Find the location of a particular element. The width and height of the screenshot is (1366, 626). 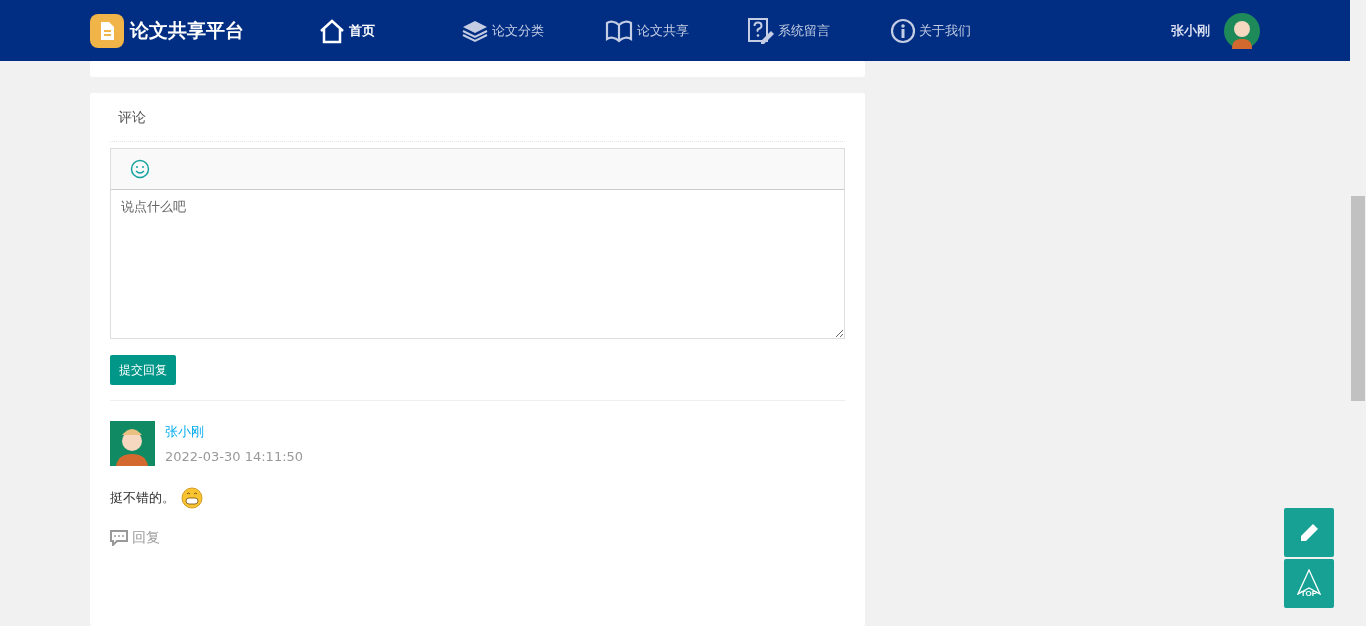

nav-link: 论文分类 is located at coordinates (513, 30).